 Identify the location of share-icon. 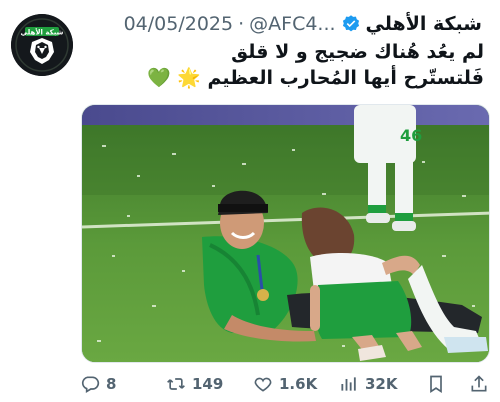
(479, 383).